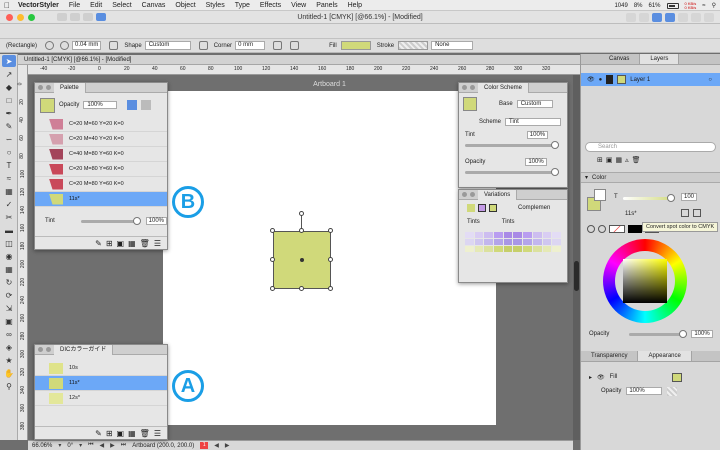 This screenshot has width=720, height=450. I want to click on grid-view-icon, so click(146, 105).